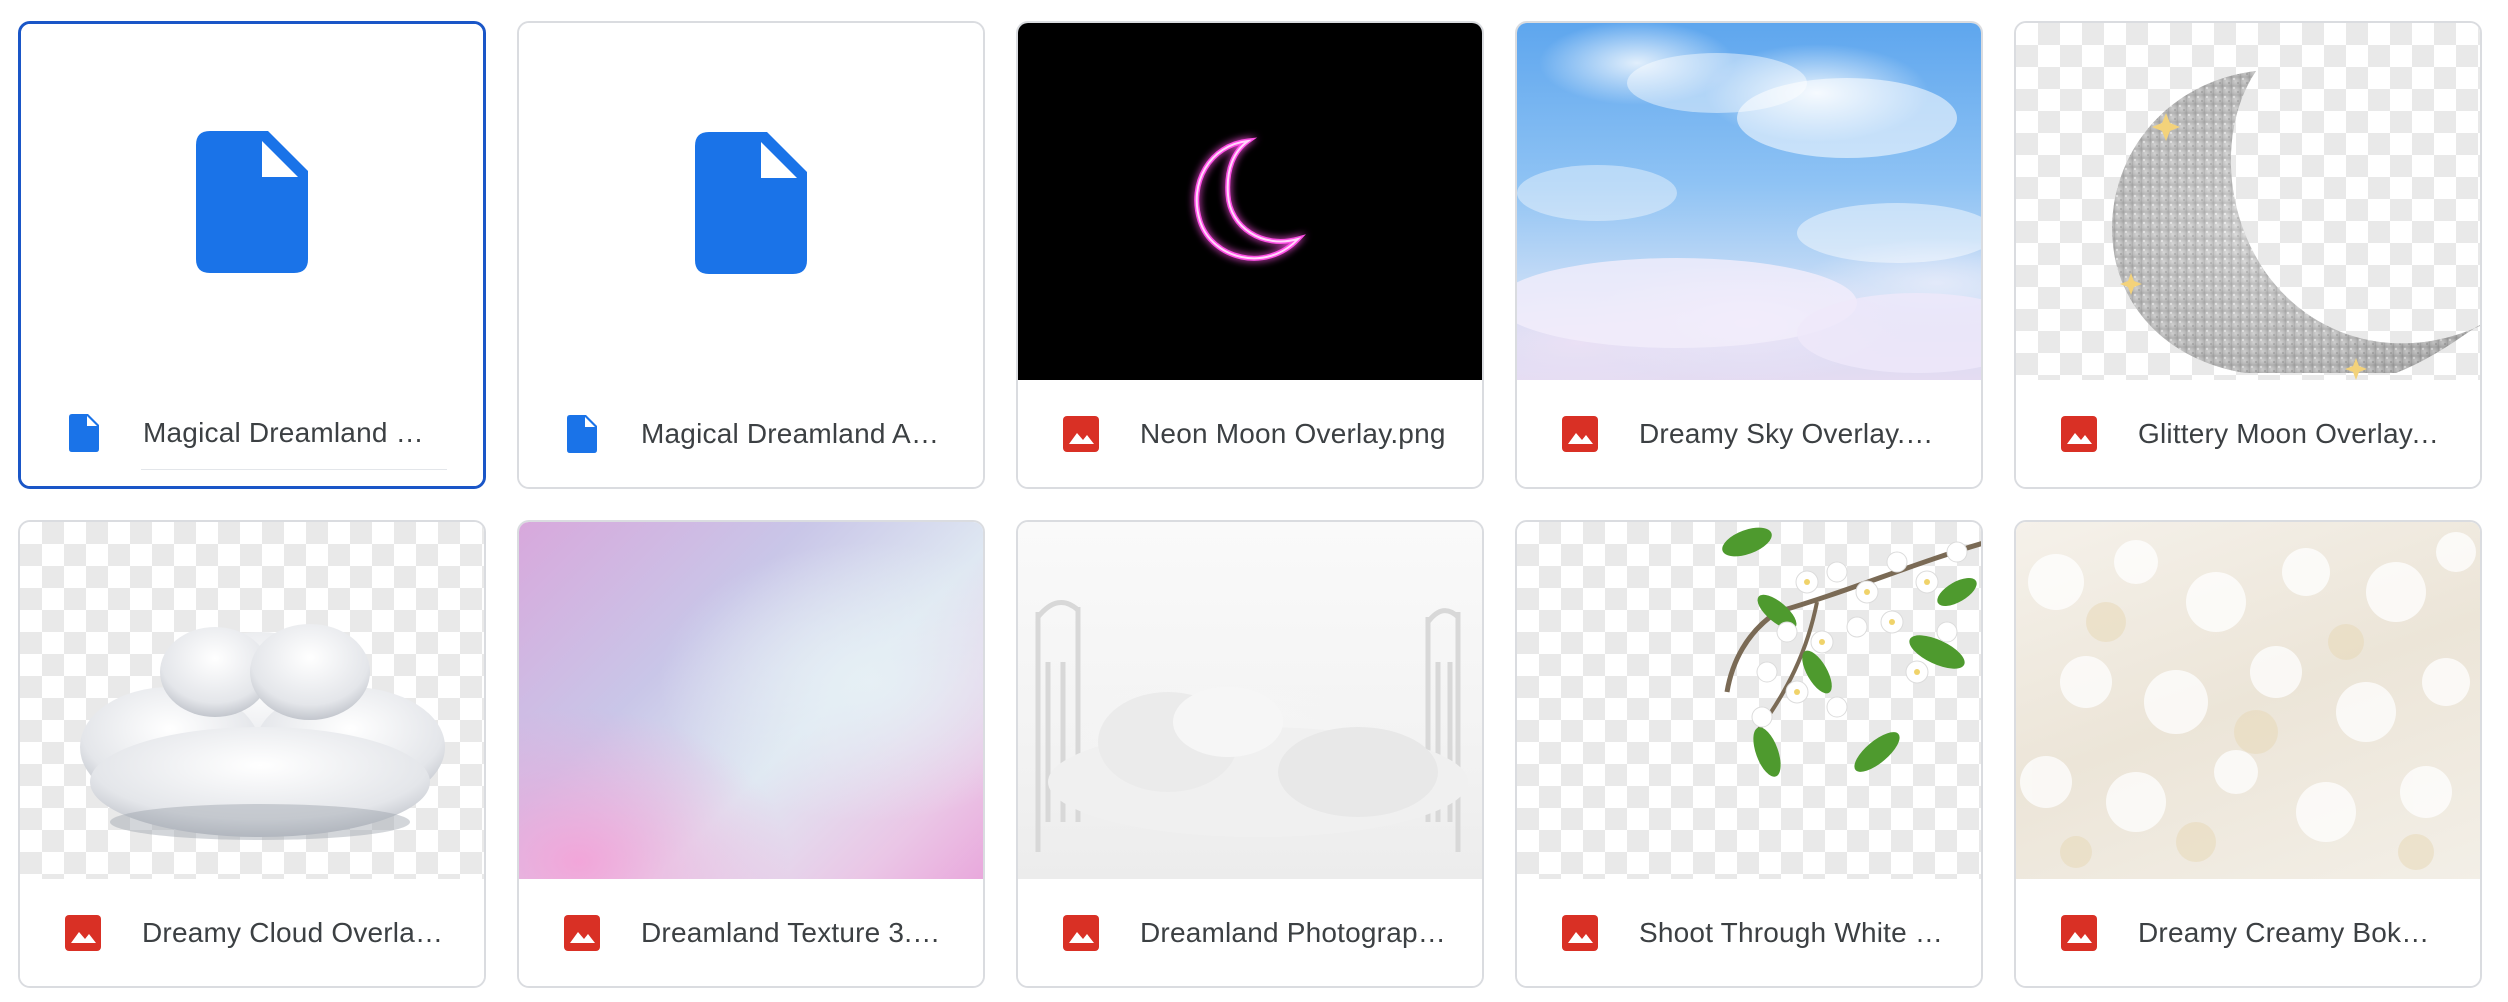 The image size is (2508, 1002). I want to click on neon-moon-image, so click(1250, 199).